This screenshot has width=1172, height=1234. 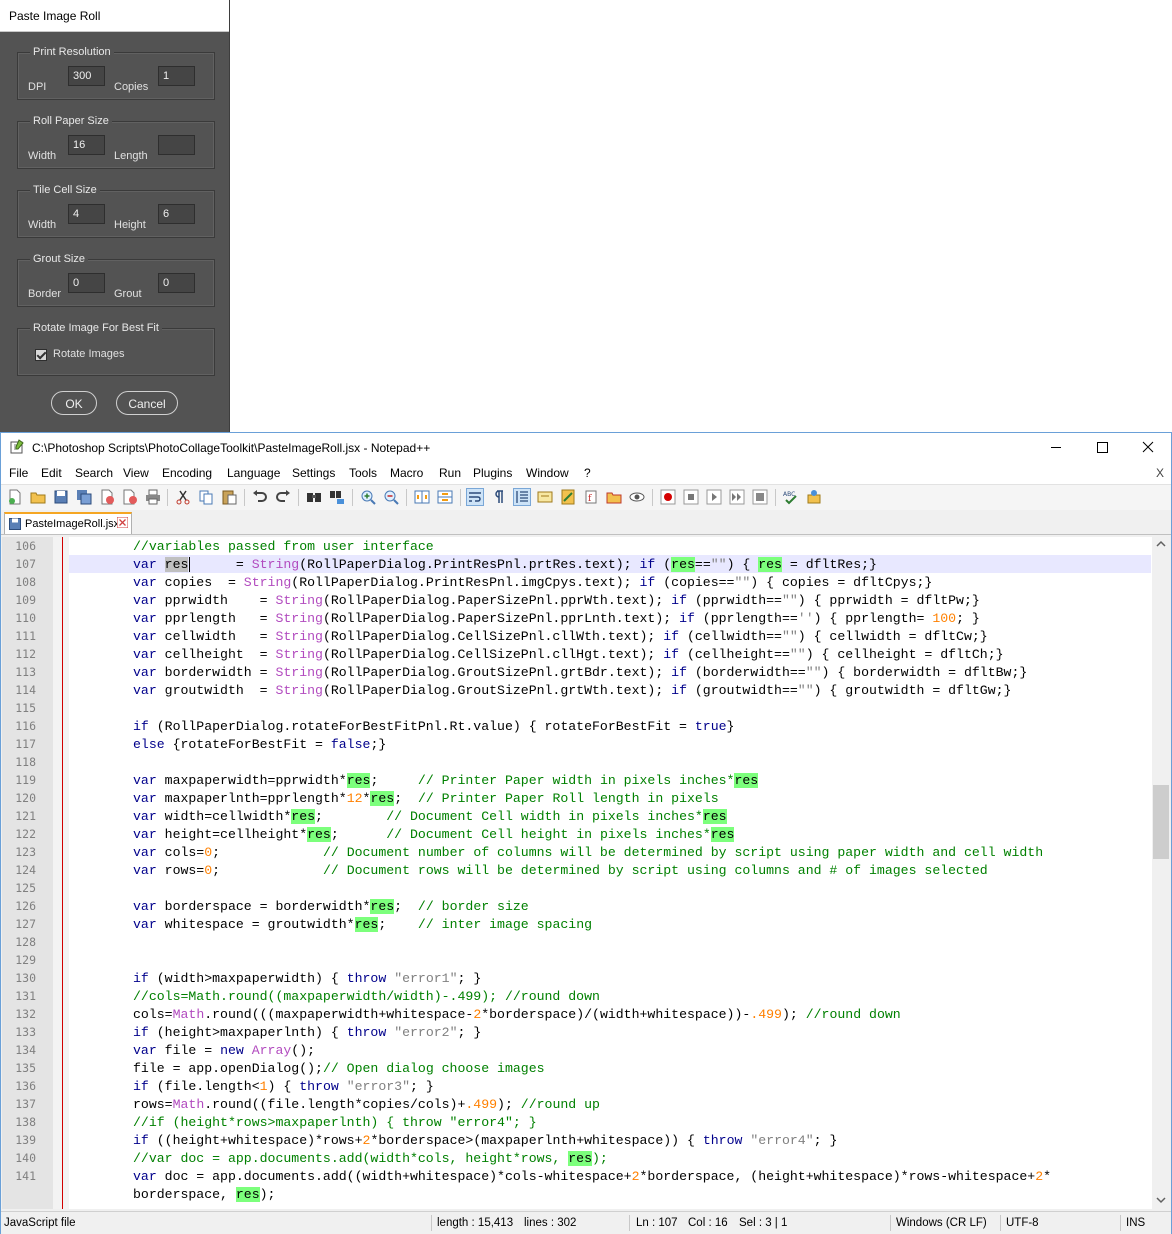 What do you see at coordinates (368, 497) in the screenshot?
I see `zoom-in-icon` at bounding box center [368, 497].